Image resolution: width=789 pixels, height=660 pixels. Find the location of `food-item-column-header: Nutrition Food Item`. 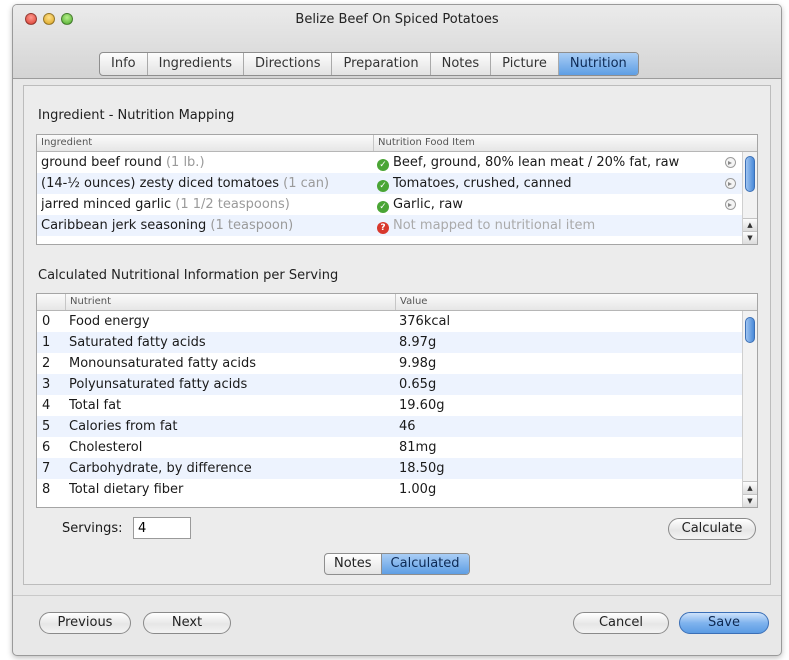

food-item-column-header: Nutrition Food Item is located at coordinates (558, 143).